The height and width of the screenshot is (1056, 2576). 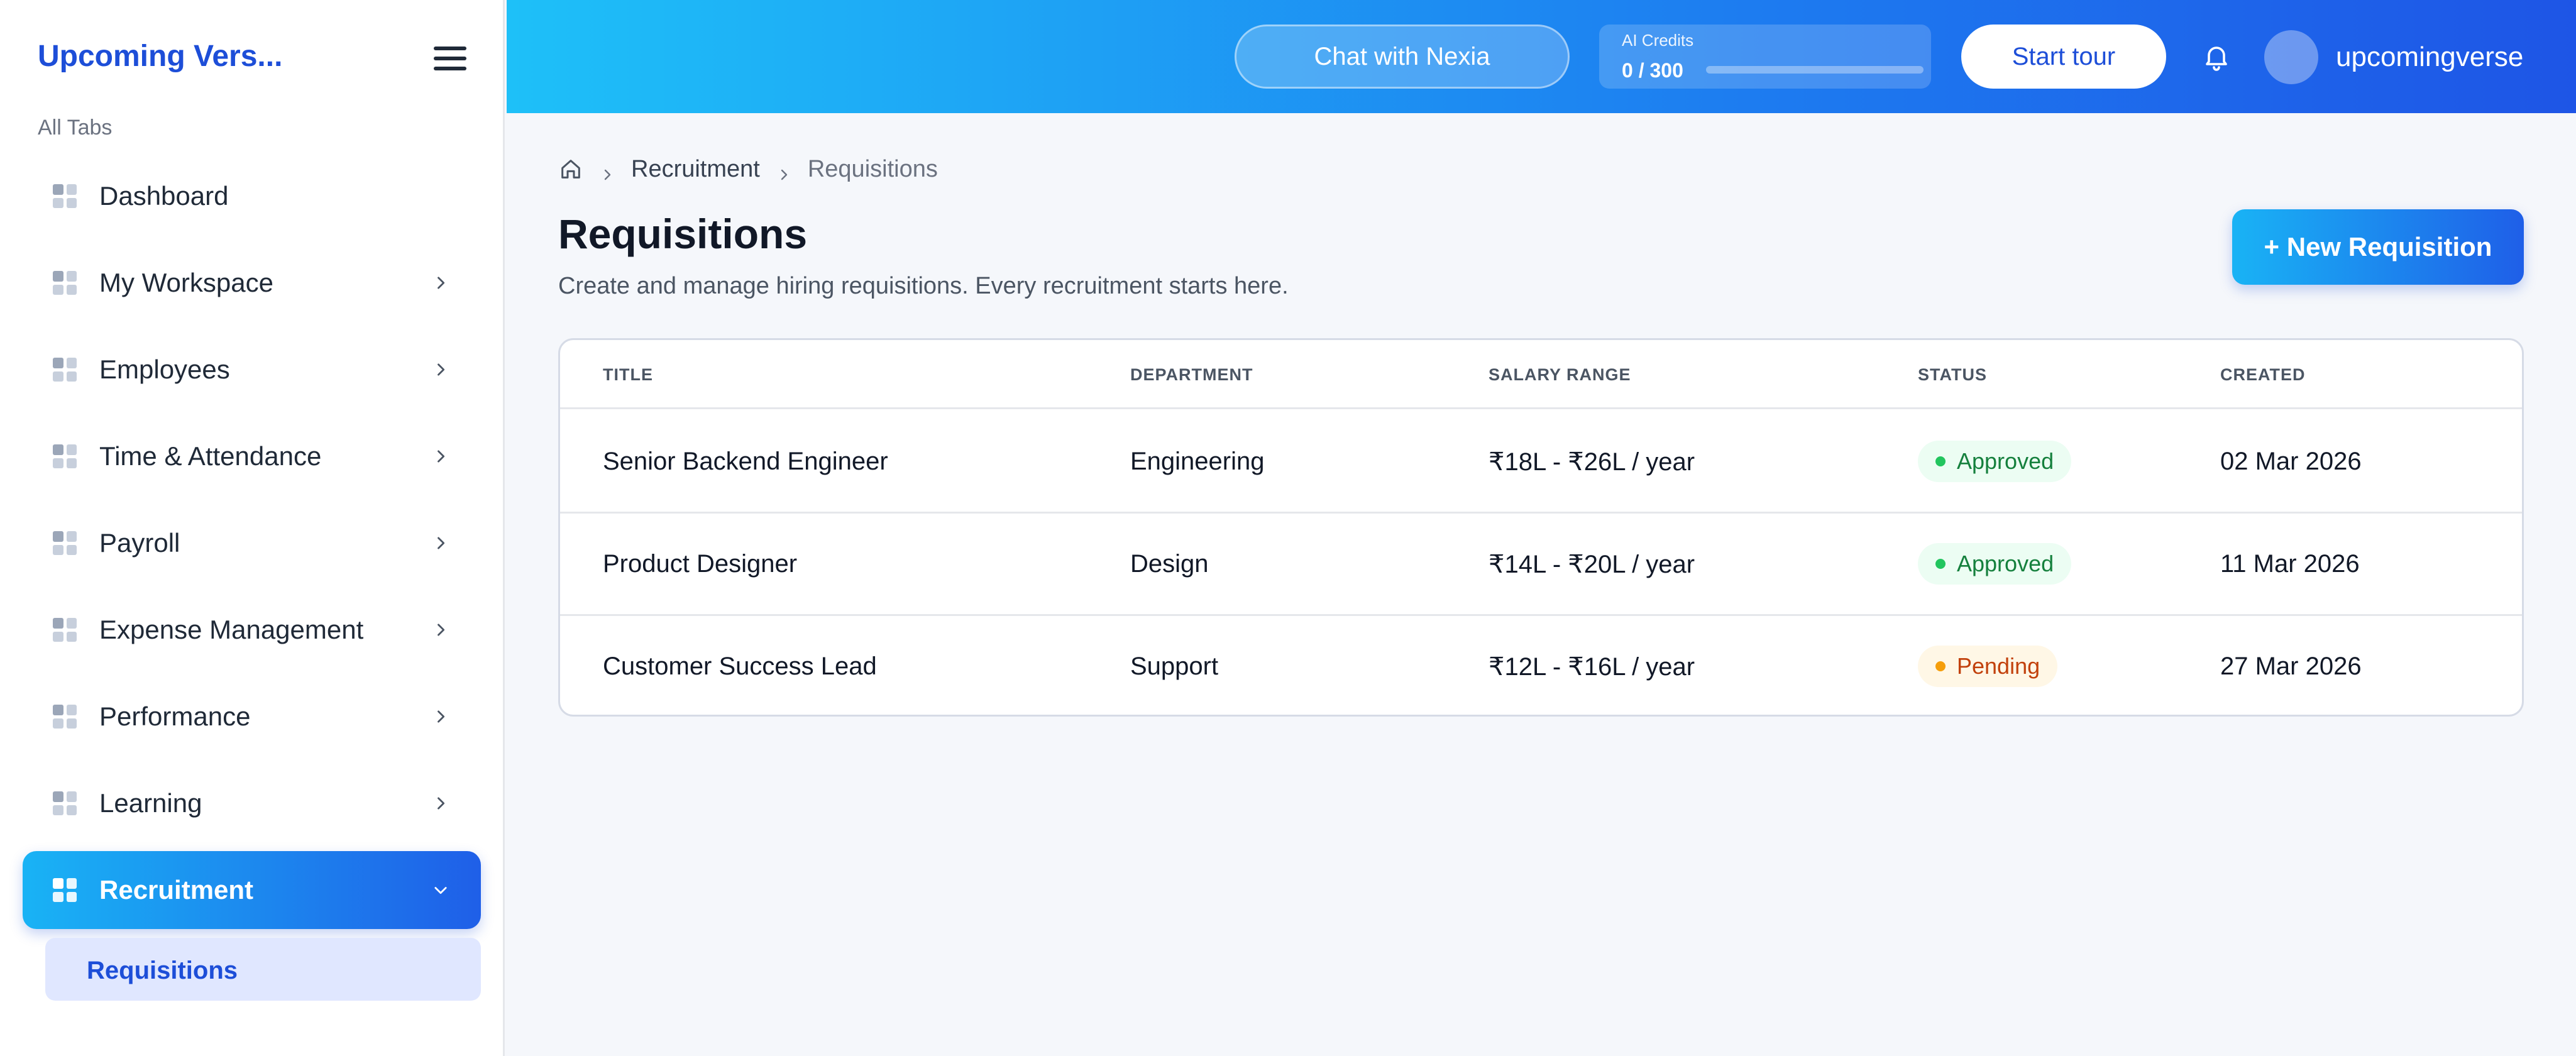 What do you see at coordinates (1403, 57) in the screenshot?
I see `chat-with-nexia-button: Chat with Nexia` at bounding box center [1403, 57].